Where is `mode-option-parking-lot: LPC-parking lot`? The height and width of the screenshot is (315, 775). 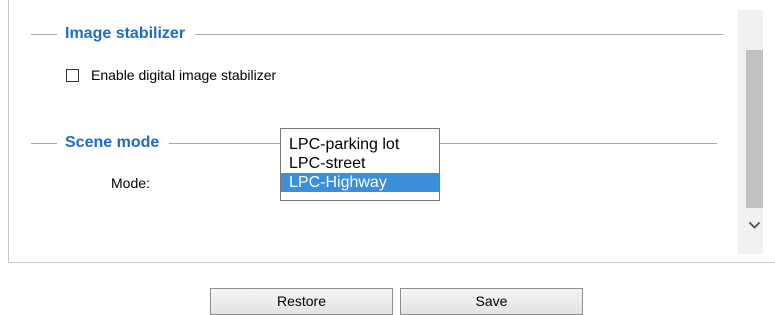 mode-option-parking-lot: LPC-parking lot is located at coordinates (360, 144).